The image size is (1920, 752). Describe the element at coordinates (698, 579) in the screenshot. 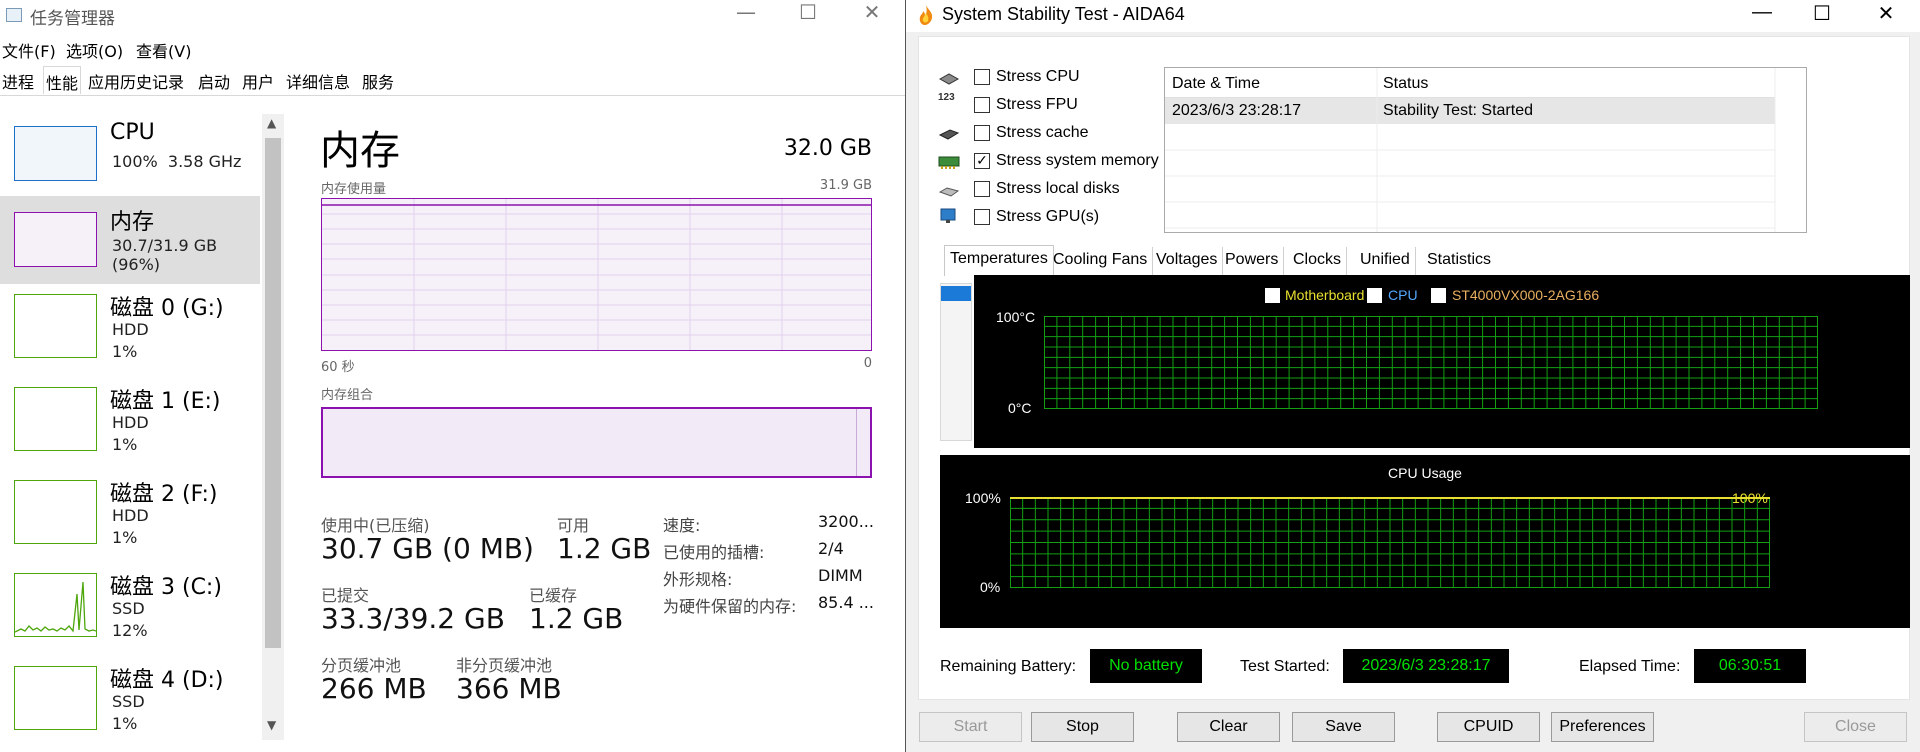

I see `form-factor-label: 外形规格:` at that location.